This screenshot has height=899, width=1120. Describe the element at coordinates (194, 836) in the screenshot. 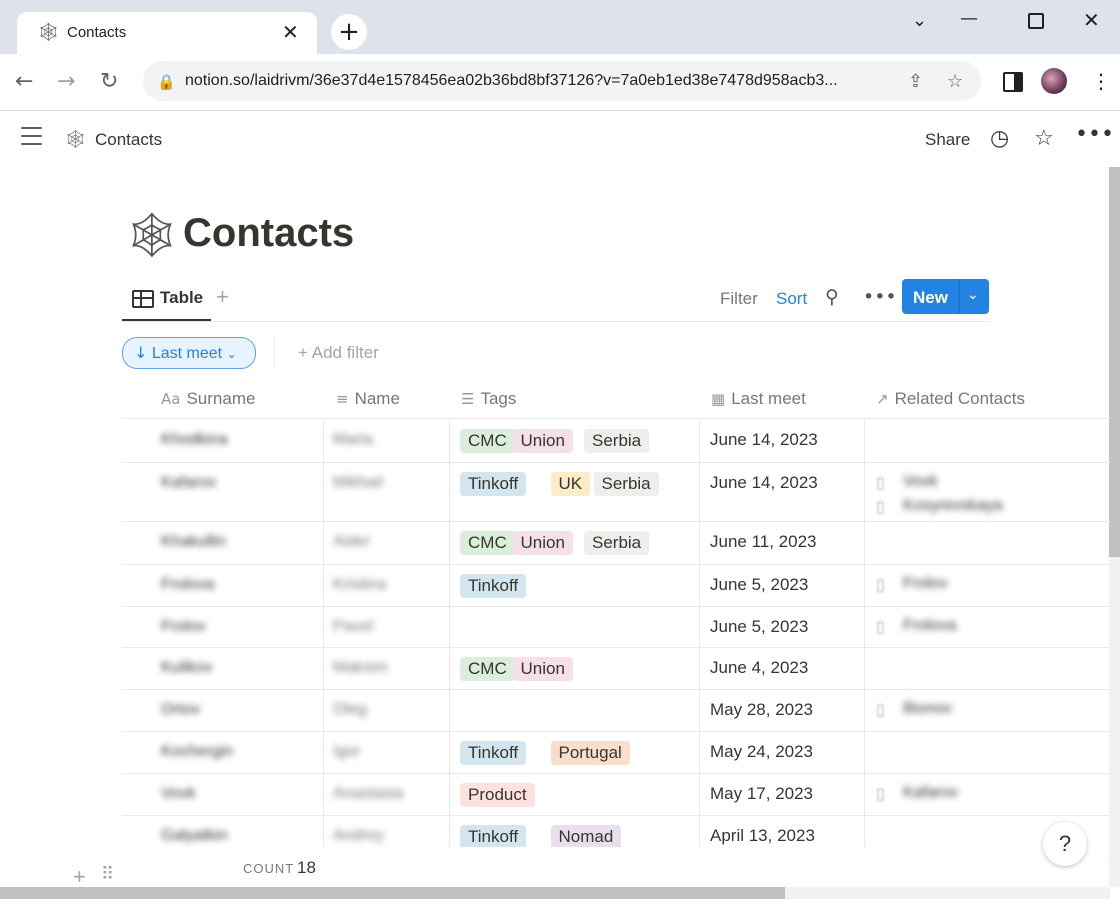

I see `cell-surname: Galyatkin` at that location.